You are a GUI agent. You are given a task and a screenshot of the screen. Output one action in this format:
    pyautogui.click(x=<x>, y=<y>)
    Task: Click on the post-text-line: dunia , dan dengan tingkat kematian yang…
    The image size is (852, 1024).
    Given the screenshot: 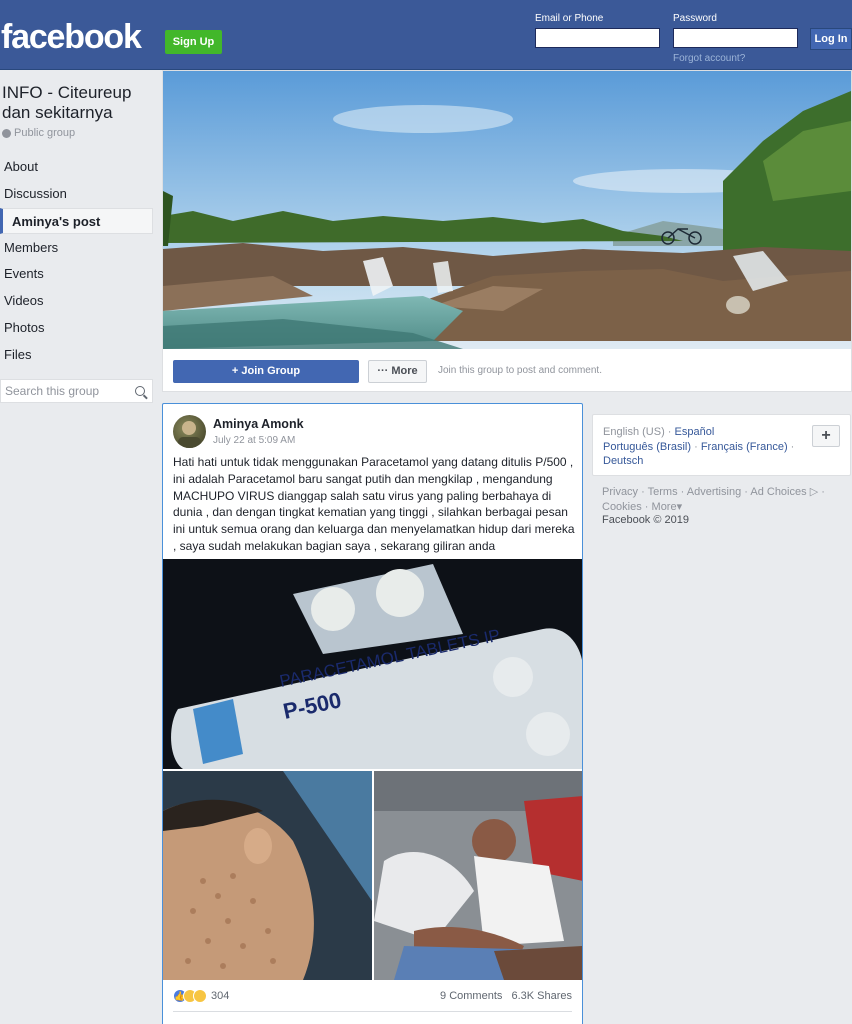 What is the action you would take?
    pyautogui.click(x=370, y=512)
    